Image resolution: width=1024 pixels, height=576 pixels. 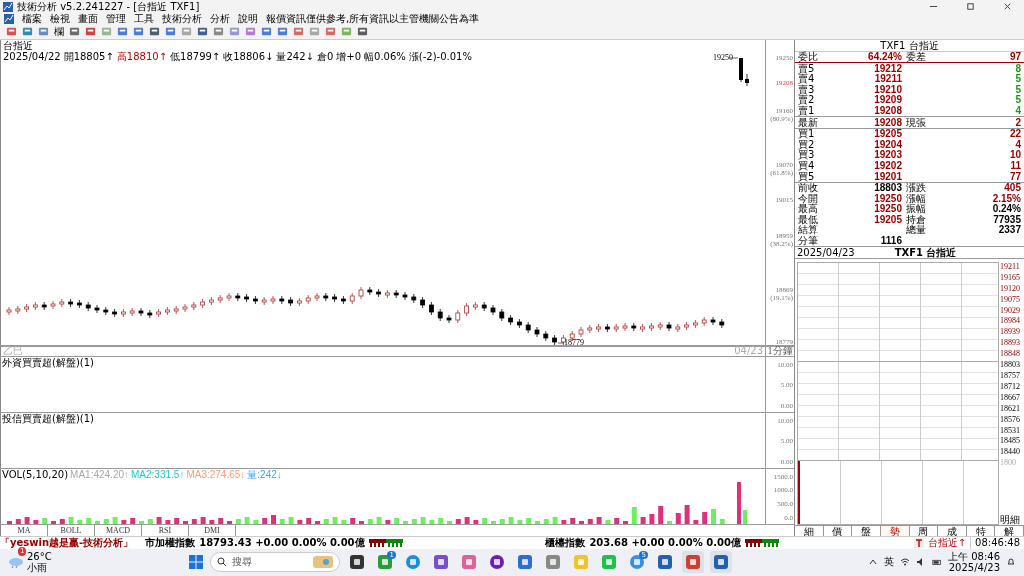 What do you see at coordinates (32, 19) in the screenshot?
I see `menu-item: 檔案` at bounding box center [32, 19].